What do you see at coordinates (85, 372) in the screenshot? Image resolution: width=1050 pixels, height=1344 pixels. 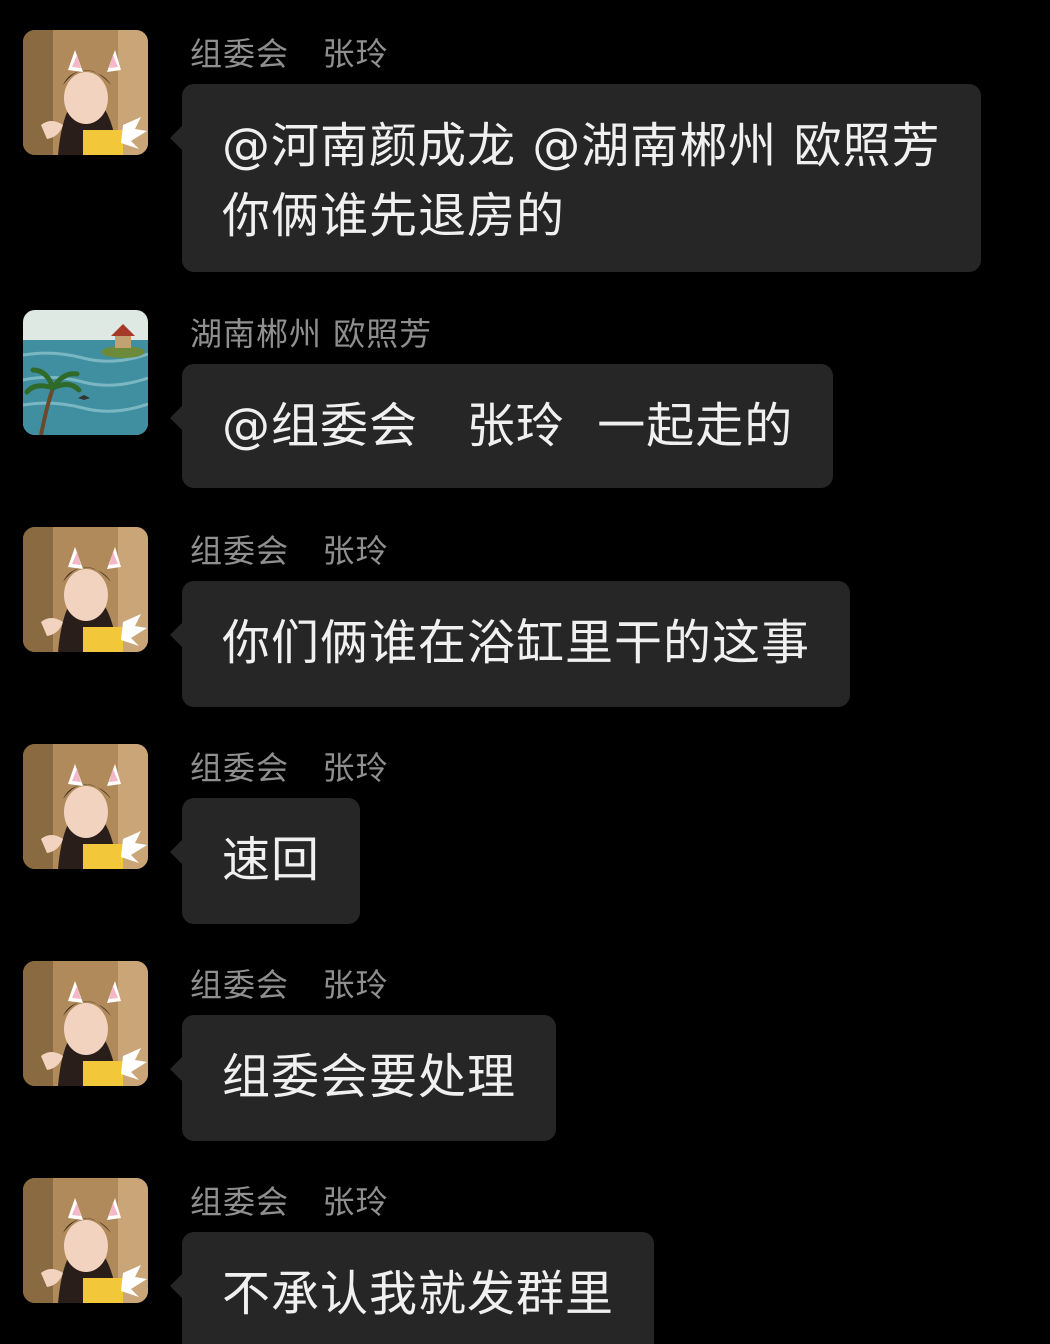 I see `avatar-island-landscape-icon` at bounding box center [85, 372].